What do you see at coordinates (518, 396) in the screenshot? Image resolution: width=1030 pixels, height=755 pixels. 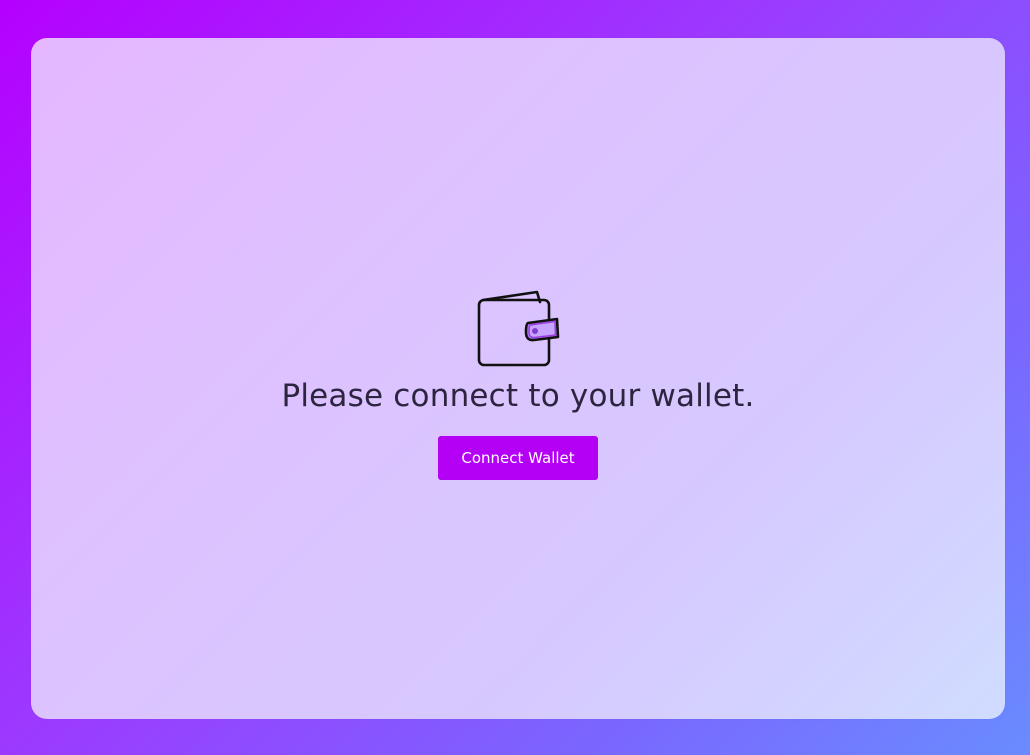 I see `connect-message: Please connect to your wallet.` at bounding box center [518, 396].